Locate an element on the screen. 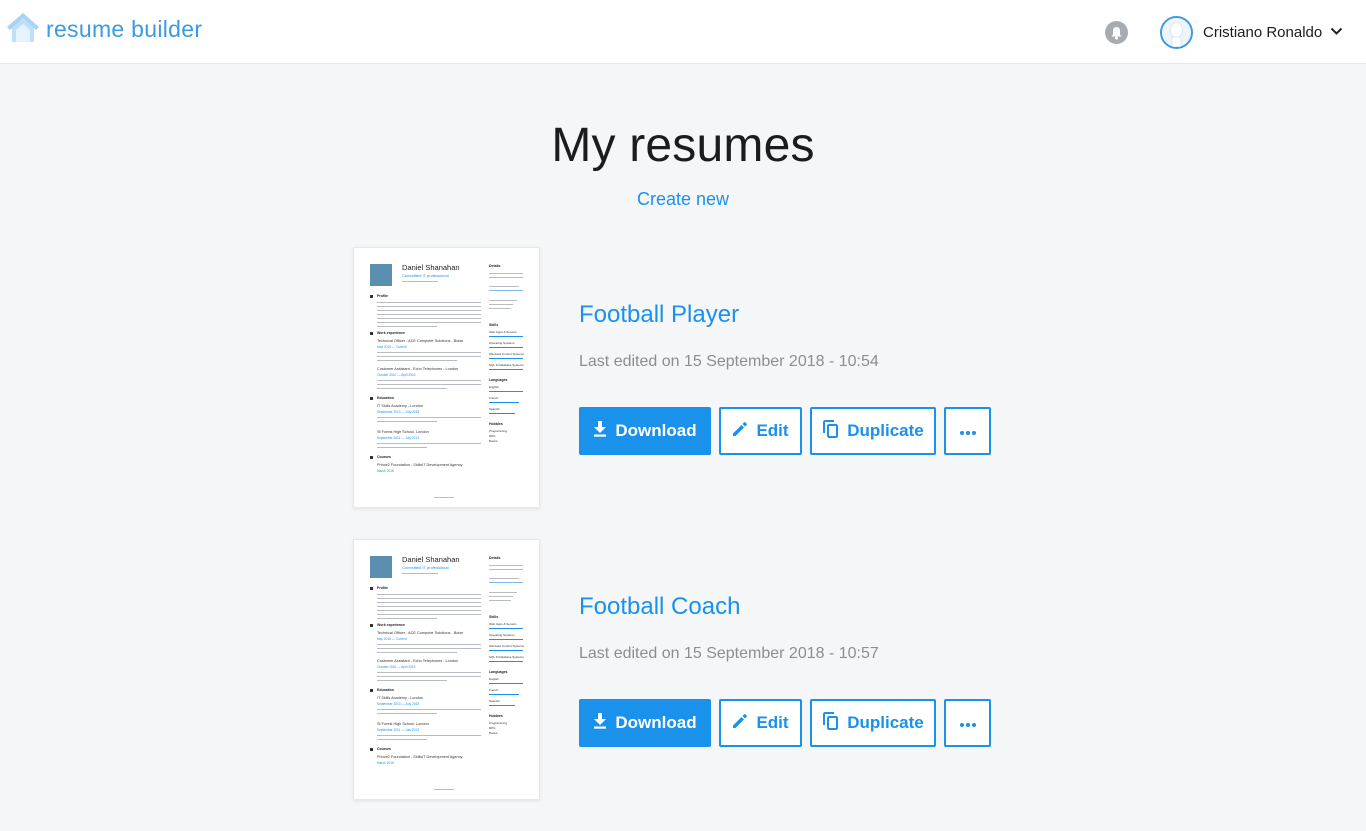  user-menu: Cristiano Ronaldo is located at coordinates (1251, 32).